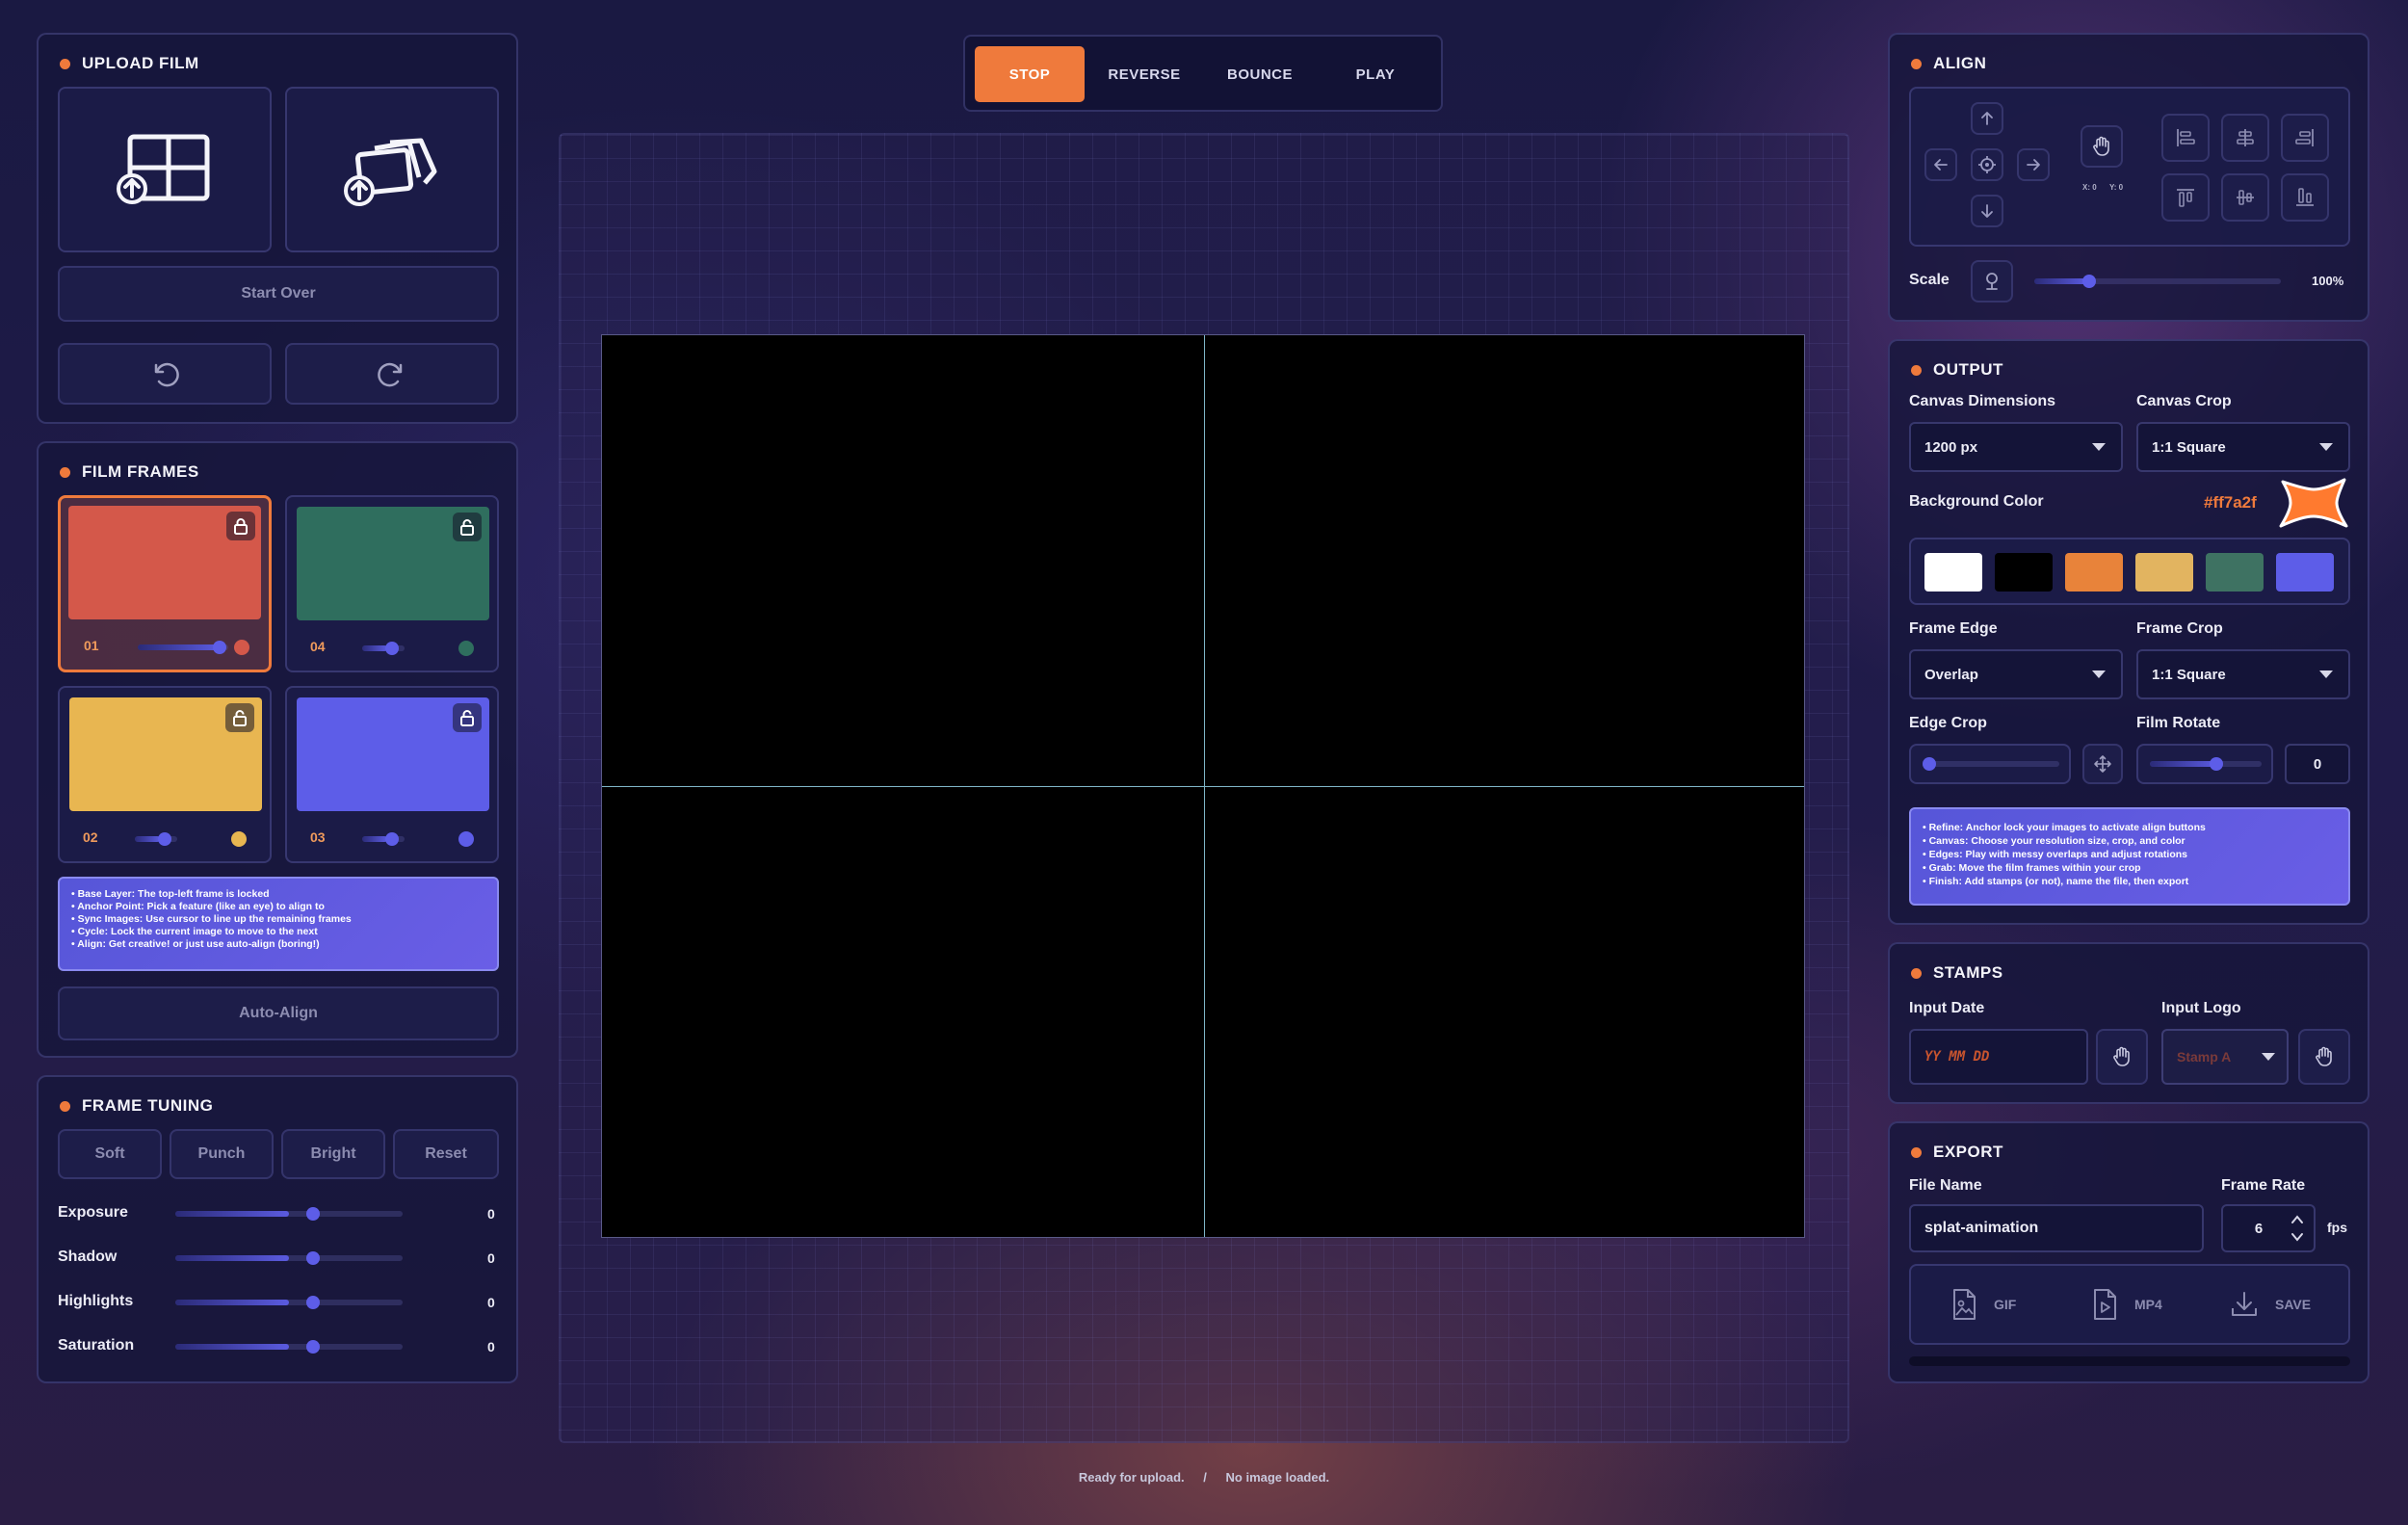  I want to click on grid-divider-horizontal, so click(1203, 787).